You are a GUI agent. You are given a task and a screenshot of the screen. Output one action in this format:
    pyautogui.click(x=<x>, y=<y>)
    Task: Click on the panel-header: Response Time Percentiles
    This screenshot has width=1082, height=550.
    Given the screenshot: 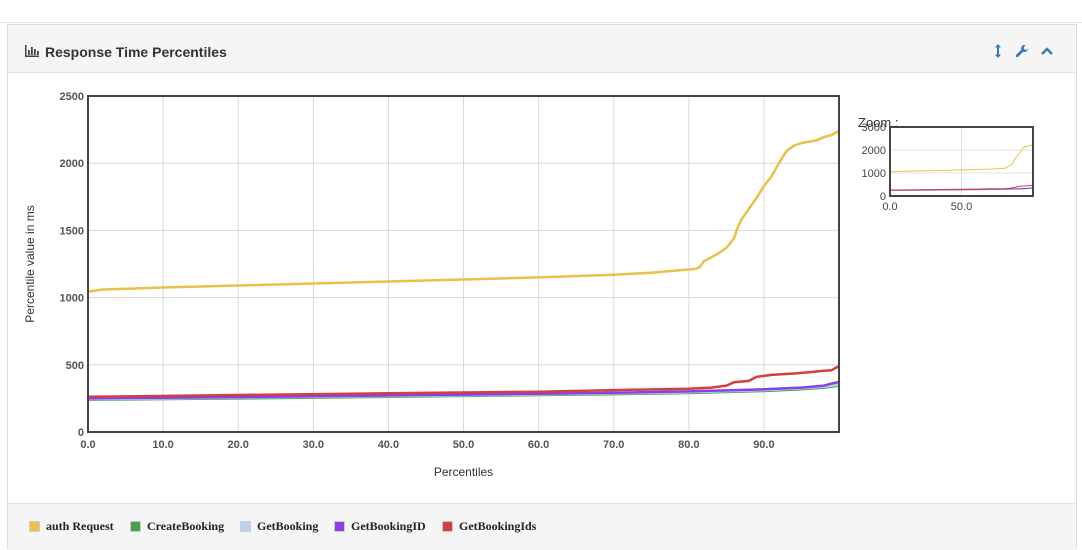 What is the action you would take?
    pyautogui.click(x=542, y=49)
    